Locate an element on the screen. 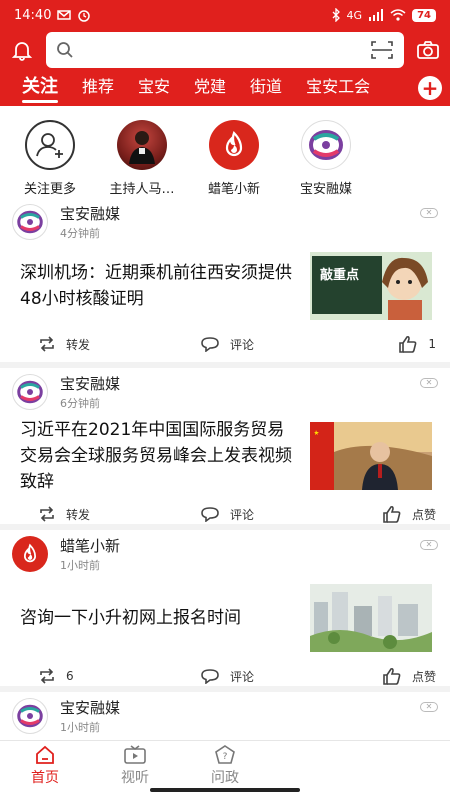  card-title: 咨询一下小升初网上报名时间 is located at coordinates (160, 618).